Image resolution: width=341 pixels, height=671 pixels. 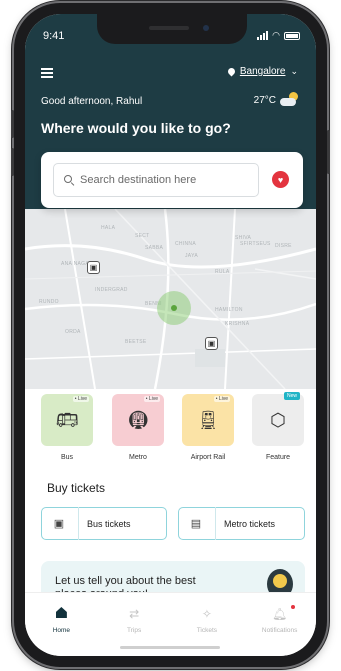 I want to click on bus-icon: ▣, so click(x=59, y=524).